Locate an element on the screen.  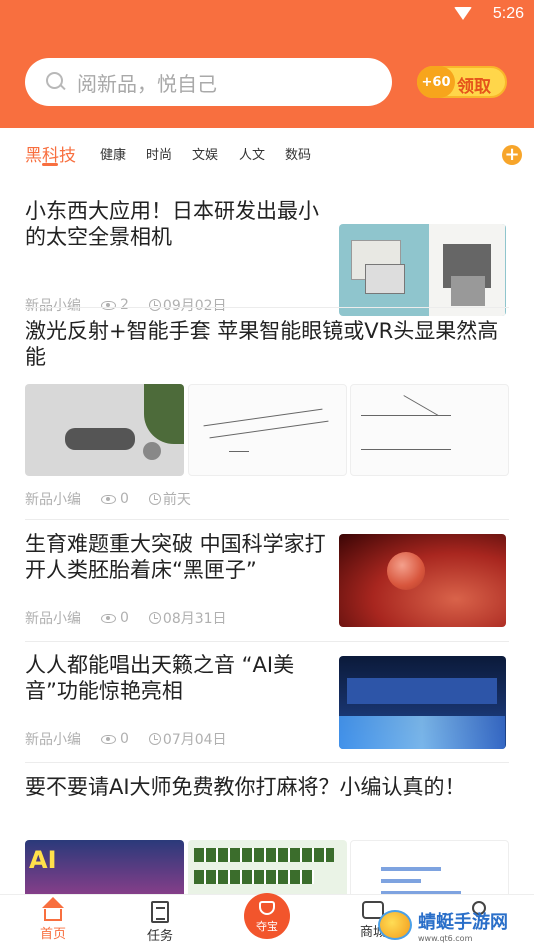
reward-button: +60 领取 is located at coordinates (462, 82).